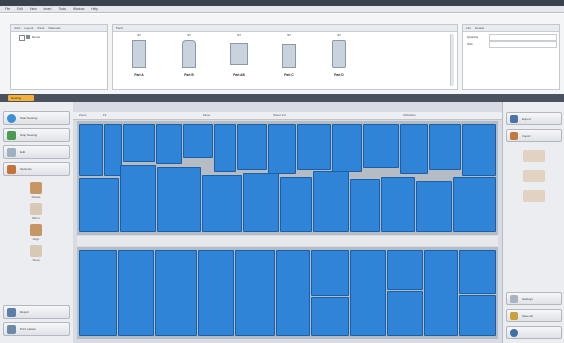  Describe the element at coordinates (33, 9) in the screenshot. I see `menu-view: View` at that location.